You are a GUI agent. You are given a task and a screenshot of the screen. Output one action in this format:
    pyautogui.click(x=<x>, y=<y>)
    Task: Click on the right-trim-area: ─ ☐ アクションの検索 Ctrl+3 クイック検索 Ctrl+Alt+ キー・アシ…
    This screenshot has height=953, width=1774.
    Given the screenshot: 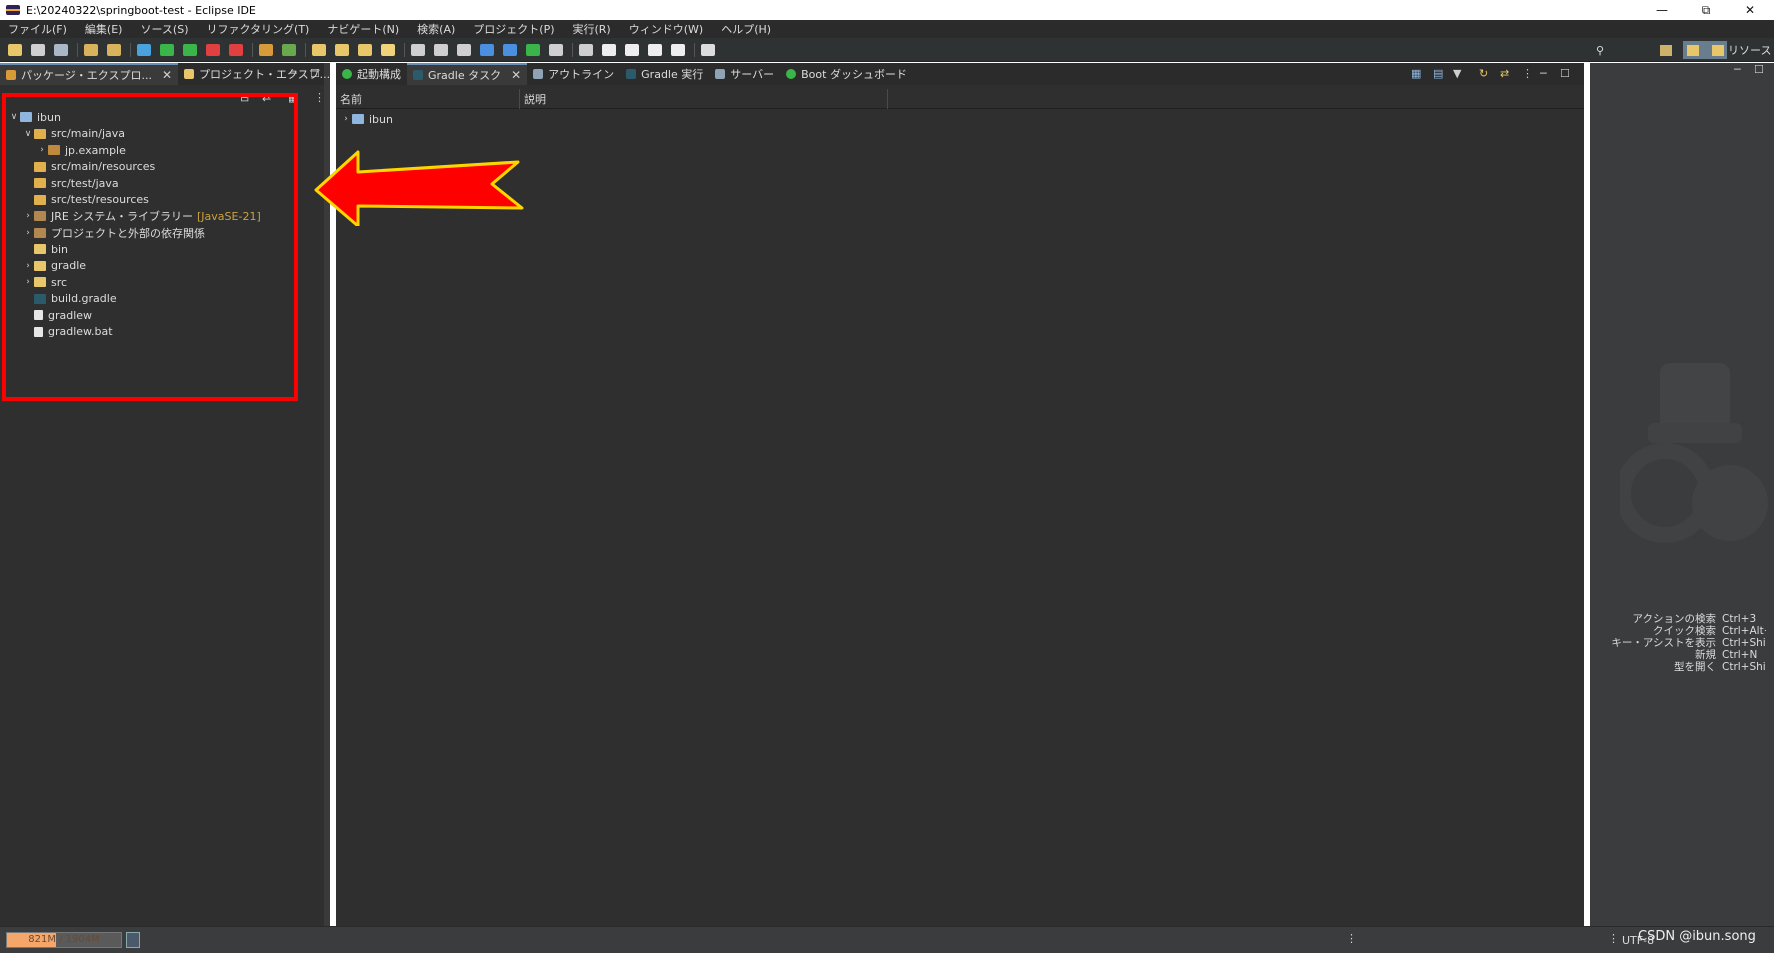 What is the action you would take?
    pyautogui.click(x=1682, y=494)
    